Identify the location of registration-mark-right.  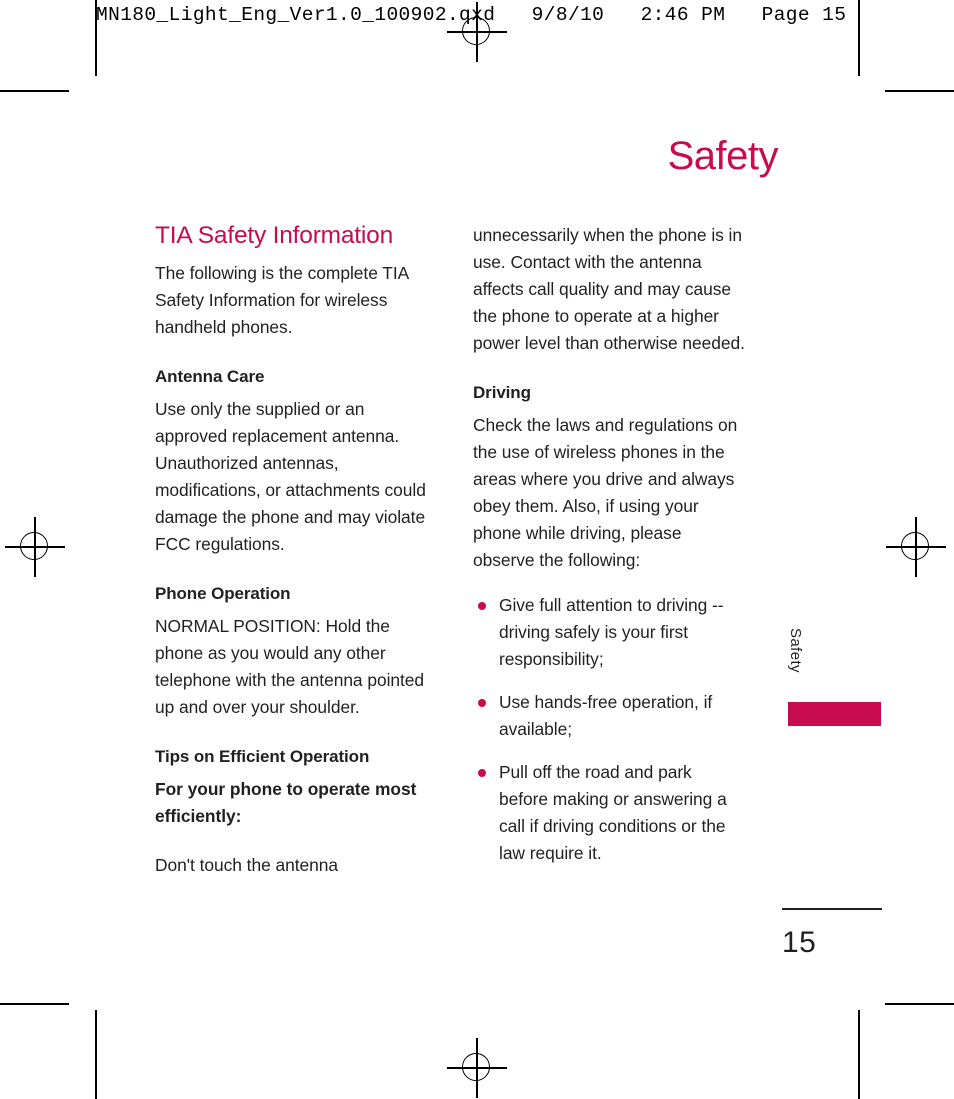
(916, 547).